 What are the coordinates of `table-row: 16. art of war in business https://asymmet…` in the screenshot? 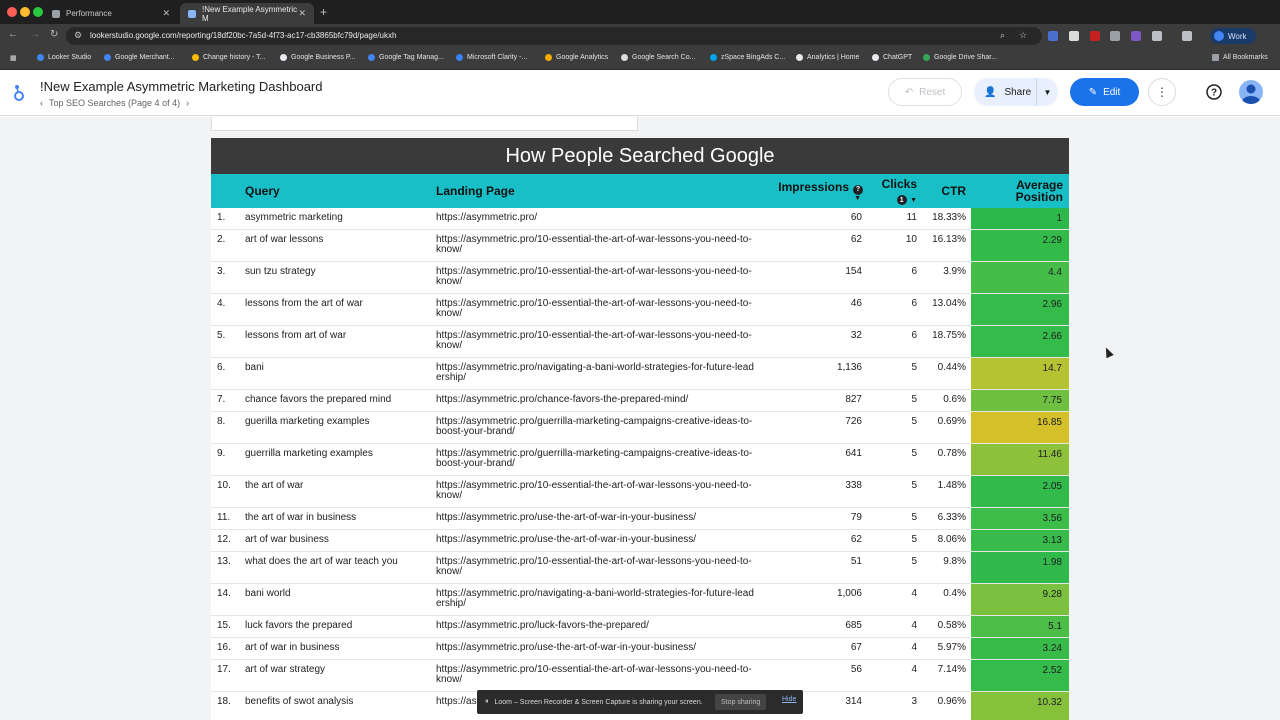 It's located at (640, 649).